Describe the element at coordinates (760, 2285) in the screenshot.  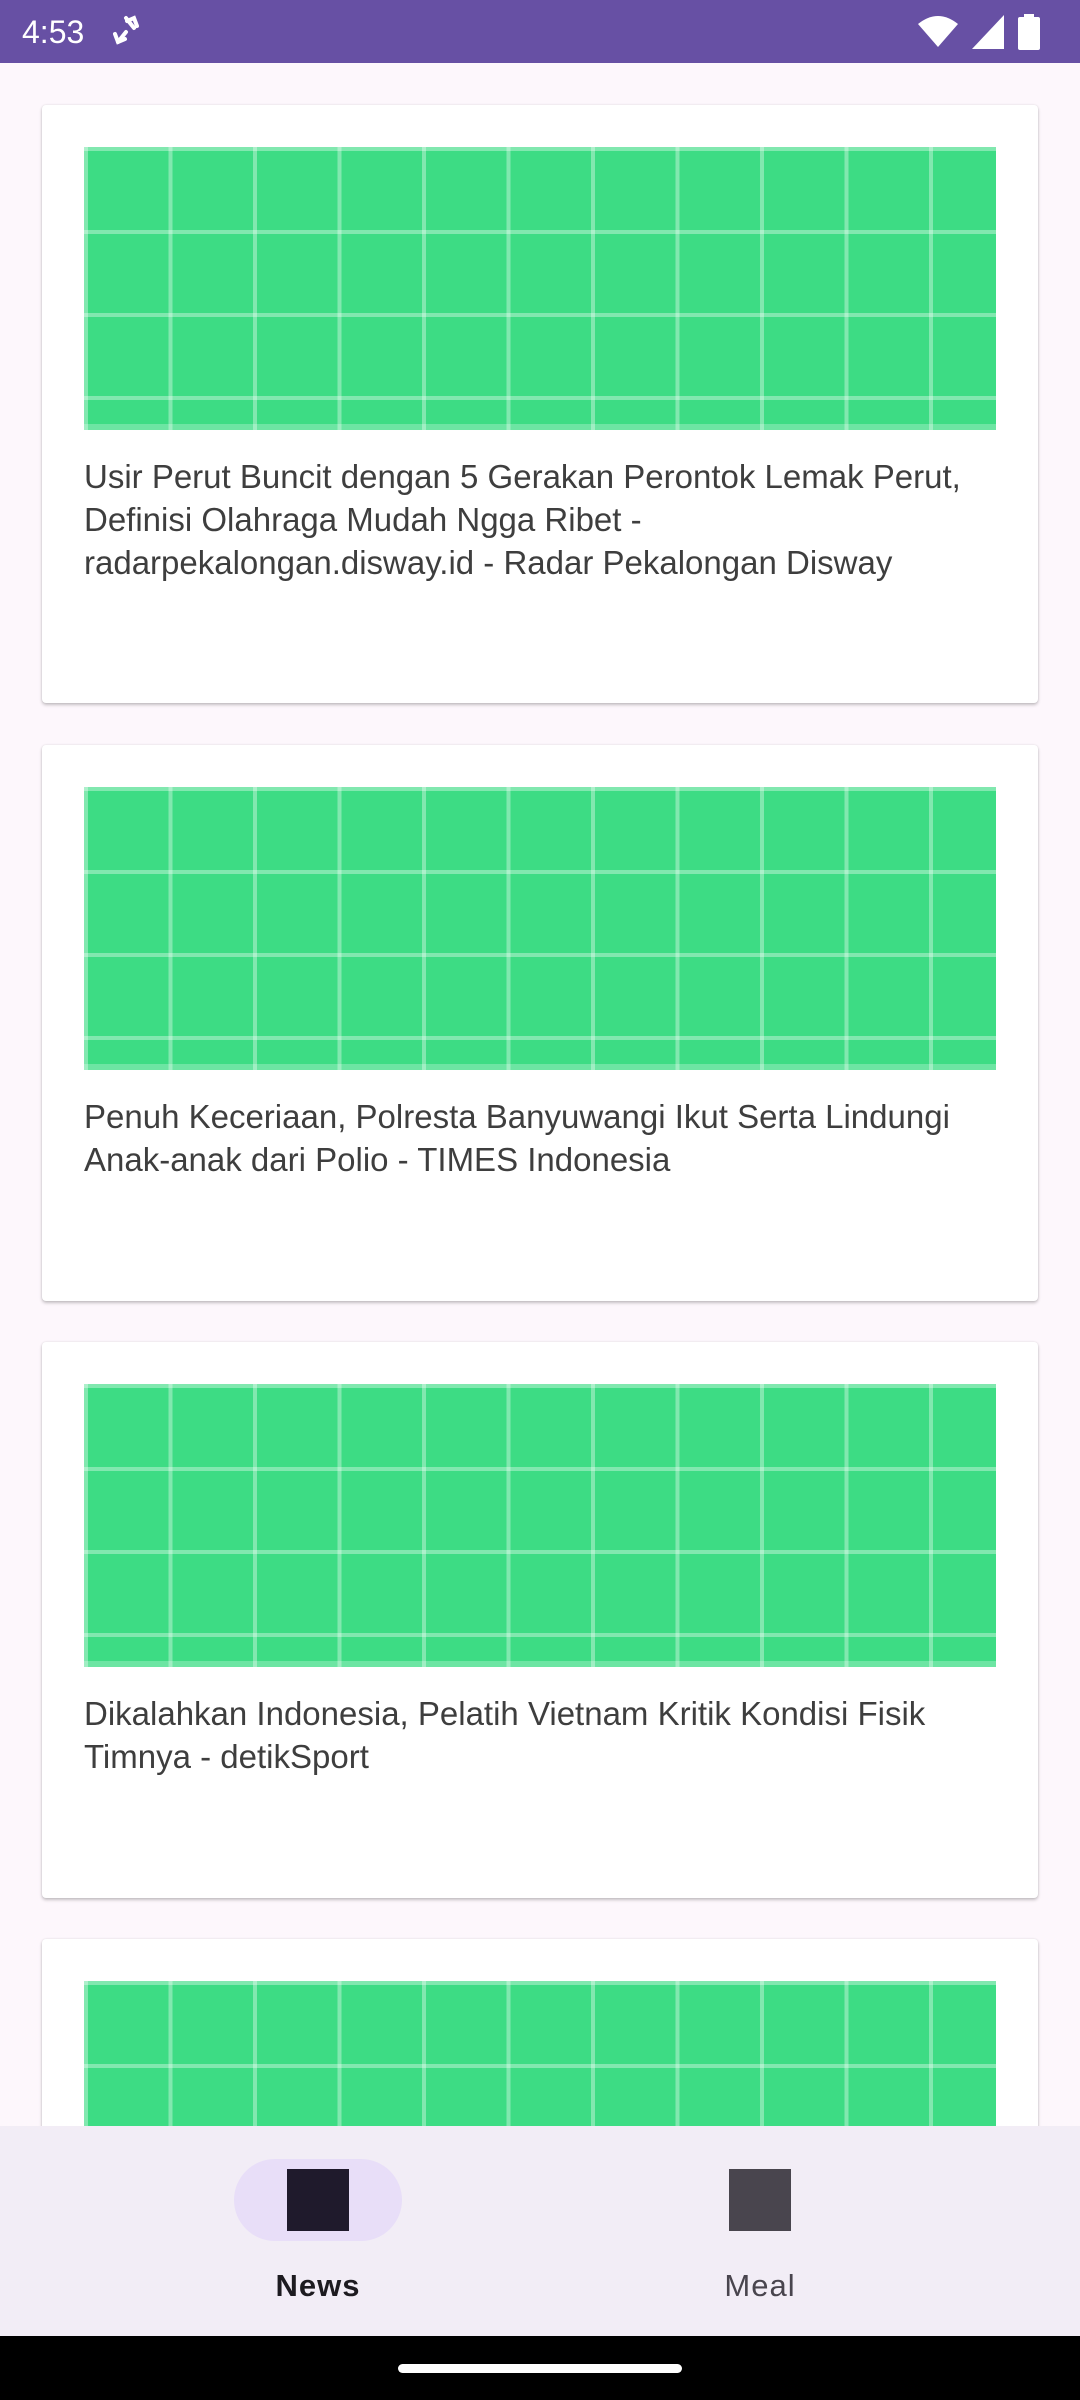
I see `nav-label-meal: Meal` at that location.